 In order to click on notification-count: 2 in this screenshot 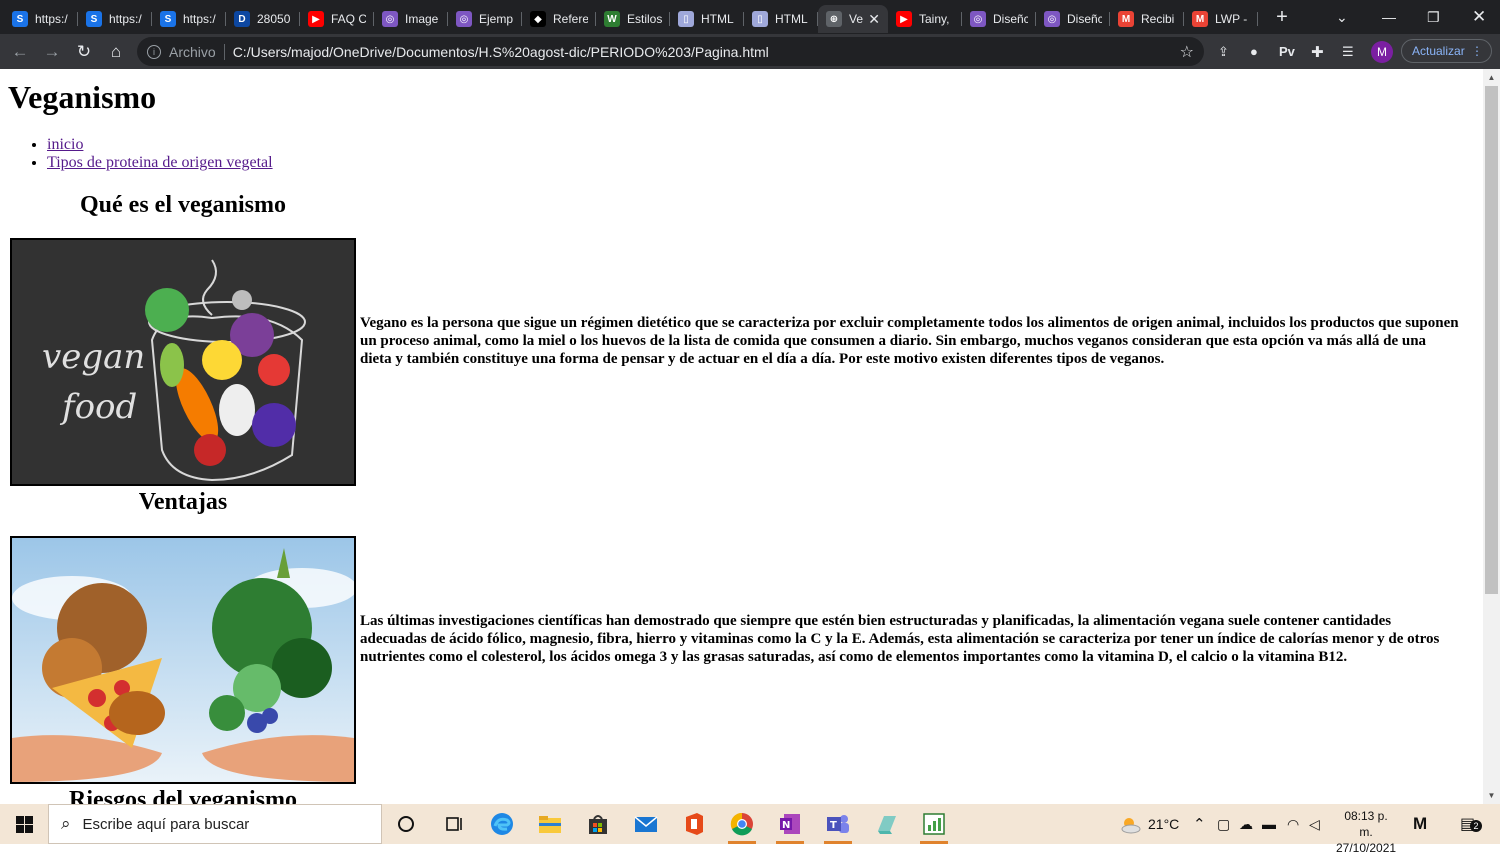, I will do `click(1476, 826)`.